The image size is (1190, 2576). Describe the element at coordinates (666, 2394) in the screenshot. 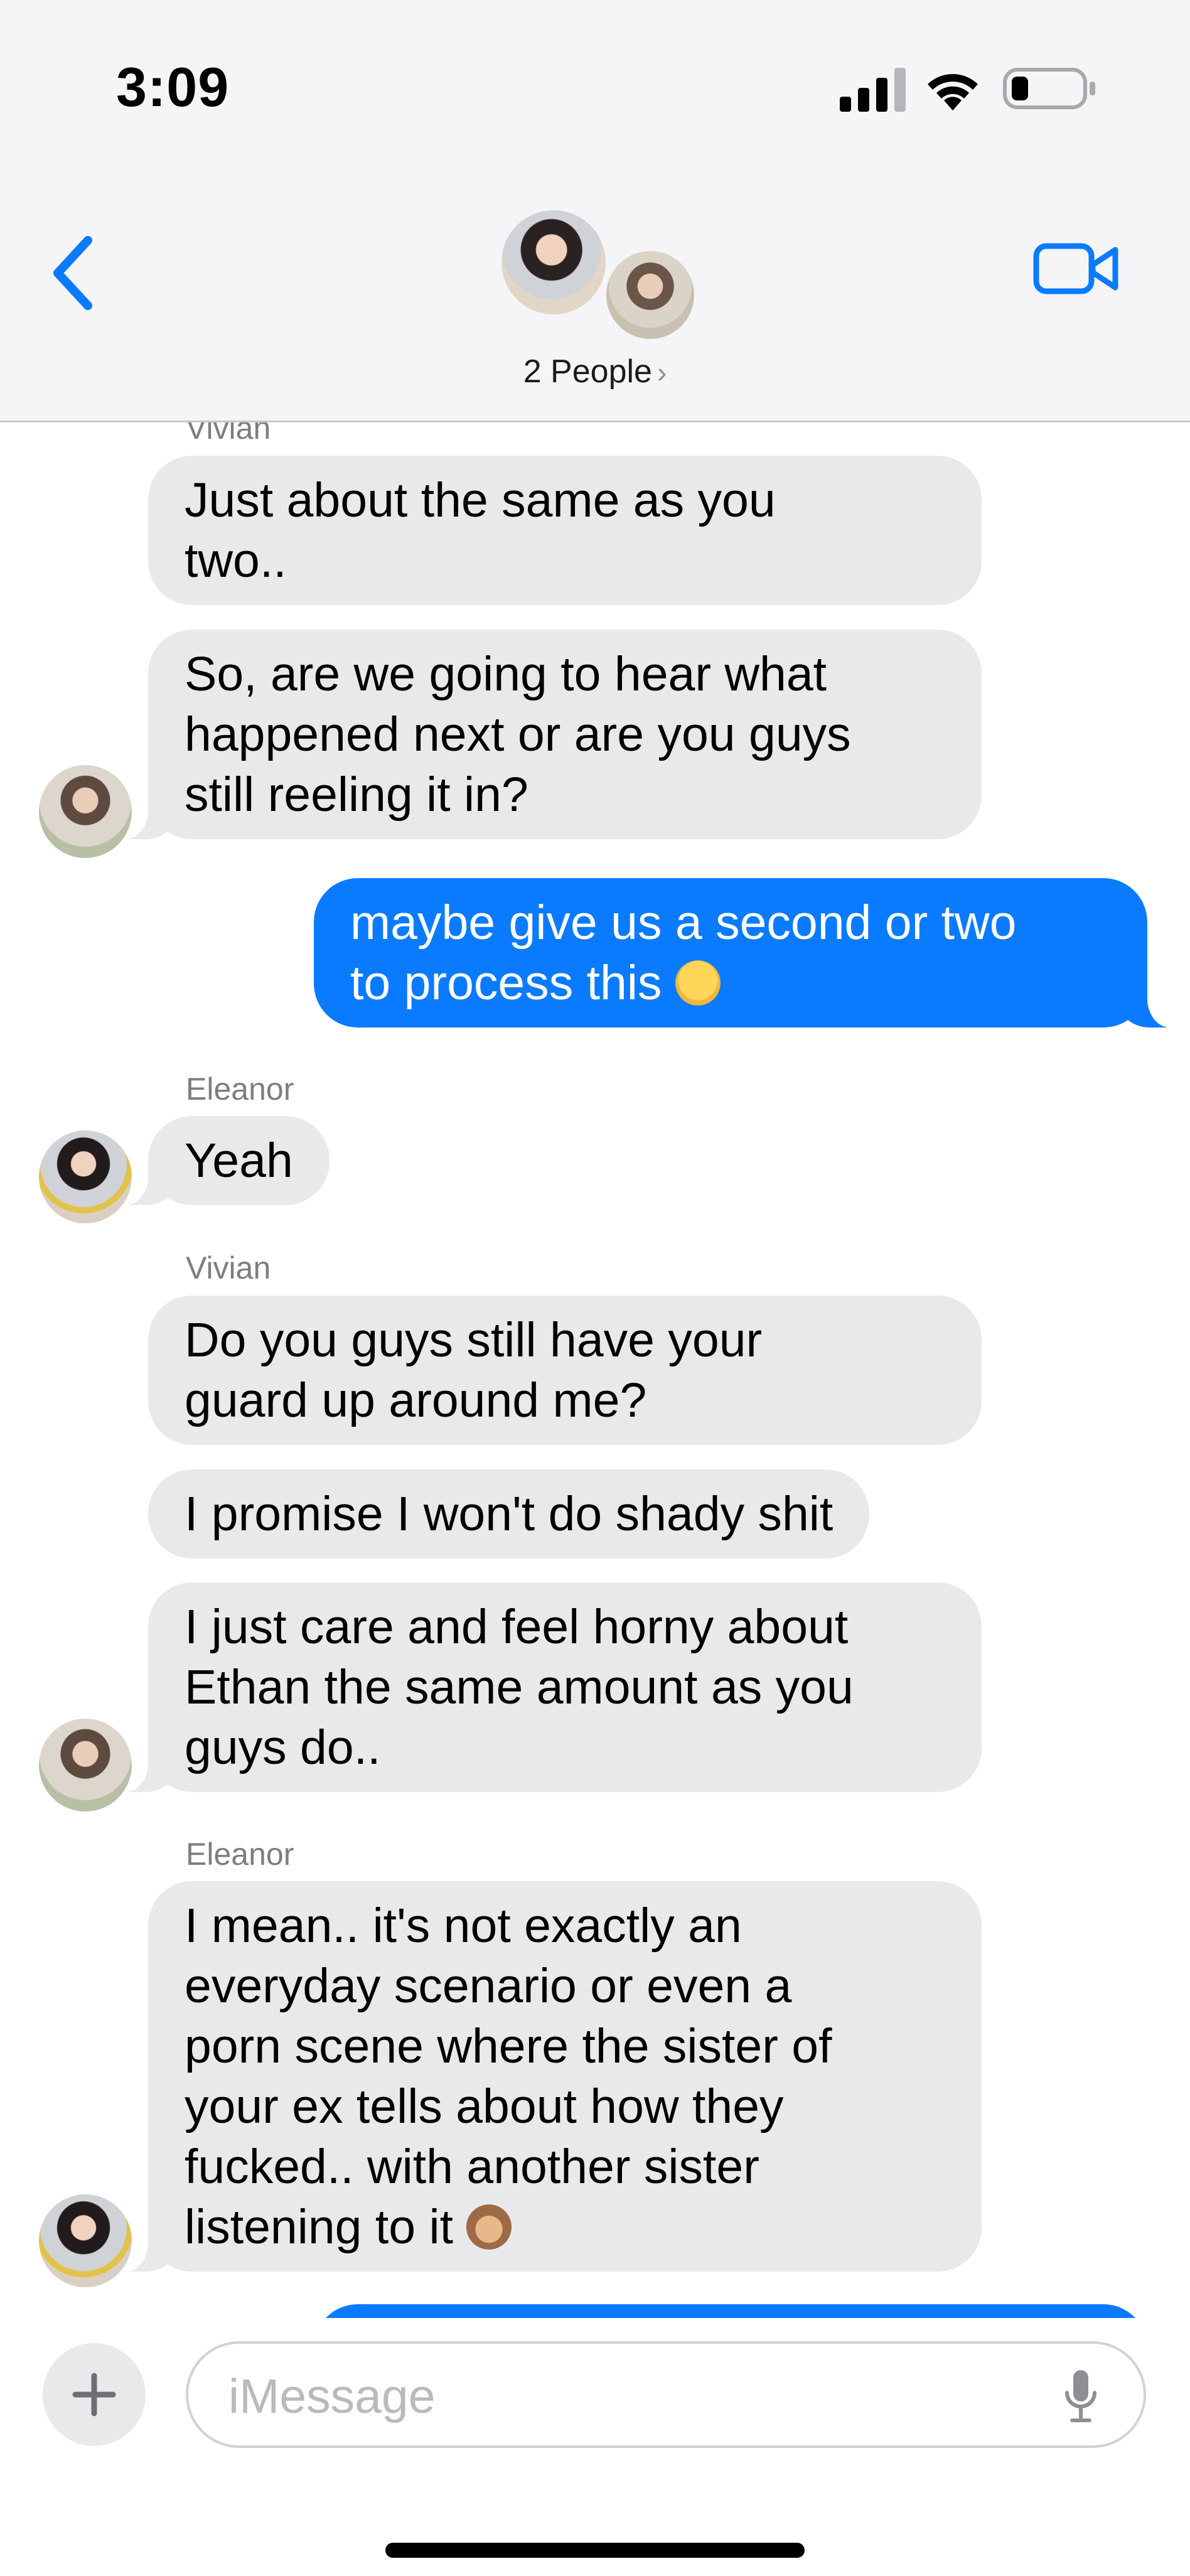

I see `message-input: iMessage` at that location.